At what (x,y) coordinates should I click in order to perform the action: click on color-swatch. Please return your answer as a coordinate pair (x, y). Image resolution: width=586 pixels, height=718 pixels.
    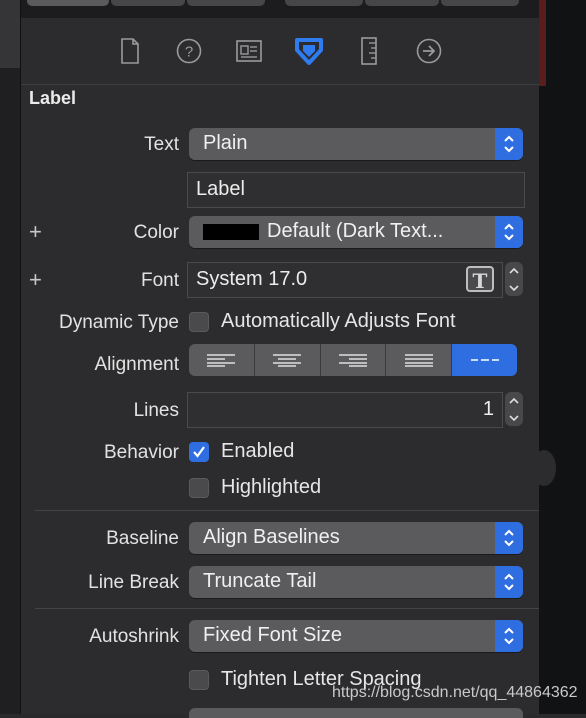
    Looking at the image, I should click on (231, 232).